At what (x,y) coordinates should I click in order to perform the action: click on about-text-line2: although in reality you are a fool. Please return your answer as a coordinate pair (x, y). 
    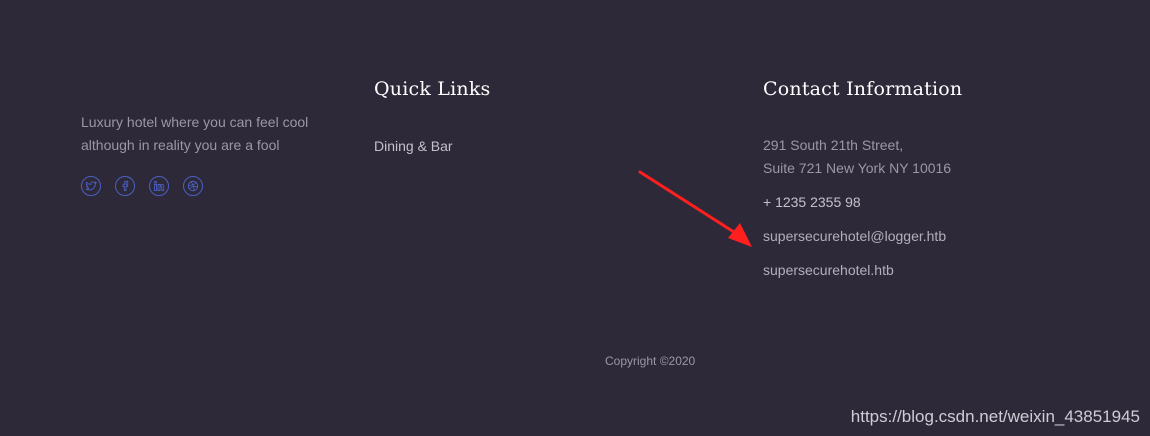
    Looking at the image, I should click on (180, 145).